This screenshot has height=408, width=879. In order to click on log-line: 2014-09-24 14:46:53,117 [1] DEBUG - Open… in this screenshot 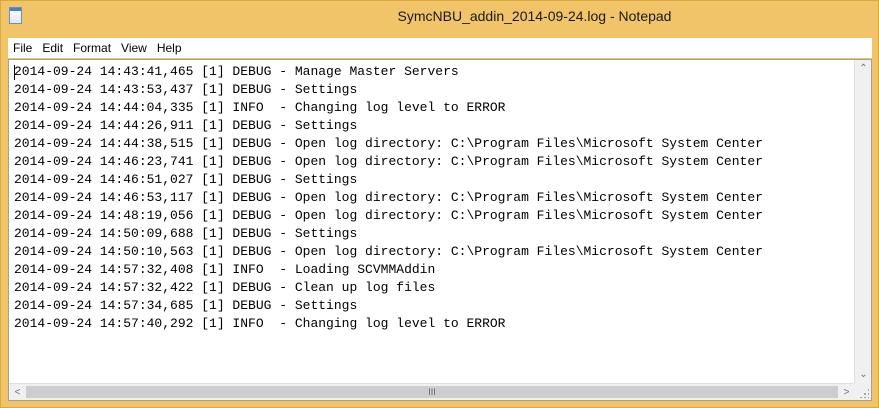, I will do `click(388, 197)`.